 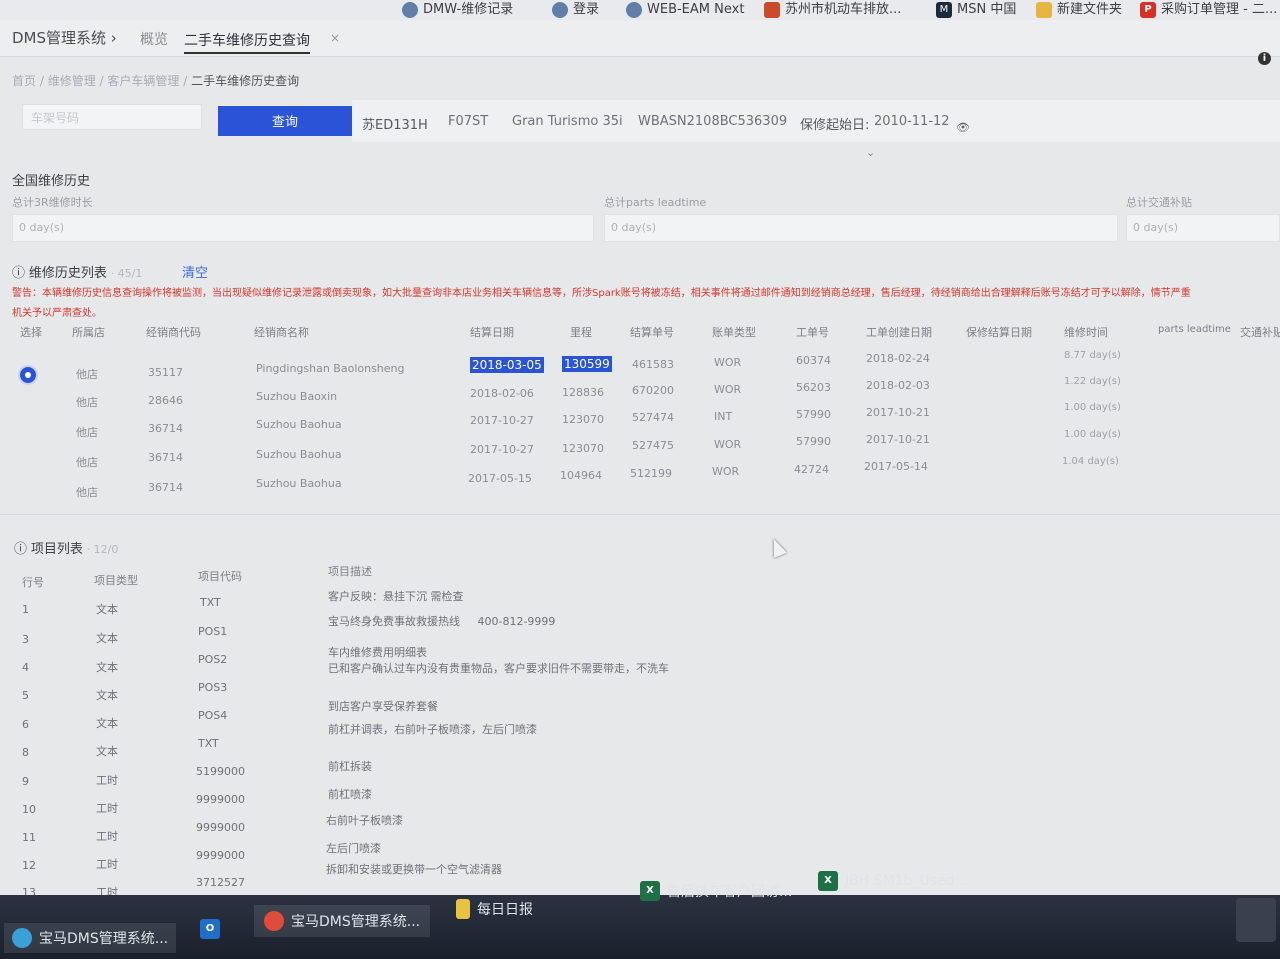 What do you see at coordinates (575, 10) in the screenshot?
I see `bookmark-login: 登录` at bounding box center [575, 10].